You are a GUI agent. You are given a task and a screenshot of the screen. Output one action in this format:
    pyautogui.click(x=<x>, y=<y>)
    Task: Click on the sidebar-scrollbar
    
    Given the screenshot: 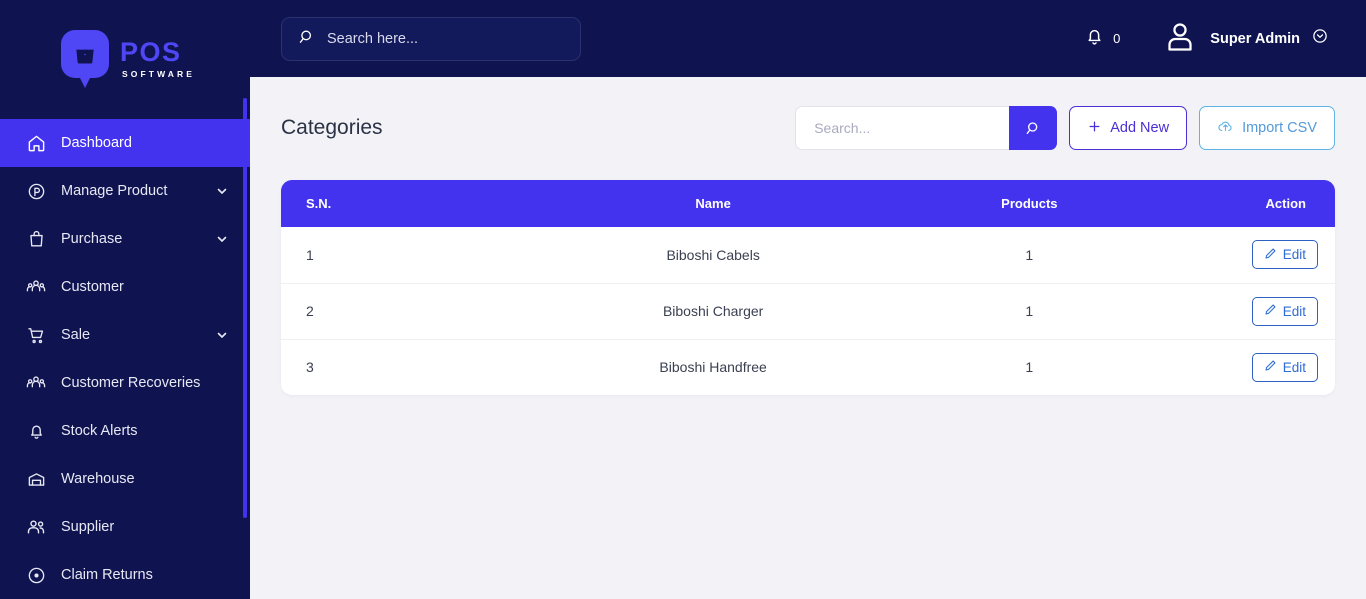 What is the action you would take?
    pyautogui.click(x=245, y=308)
    